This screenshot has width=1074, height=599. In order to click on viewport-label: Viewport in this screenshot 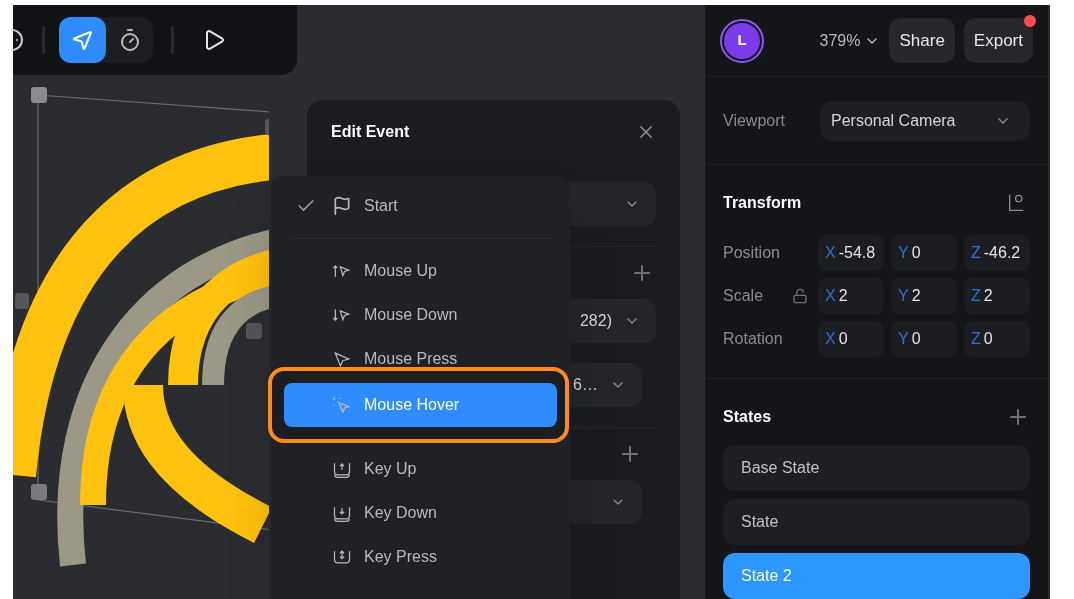, I will do `click(754, 120)`.